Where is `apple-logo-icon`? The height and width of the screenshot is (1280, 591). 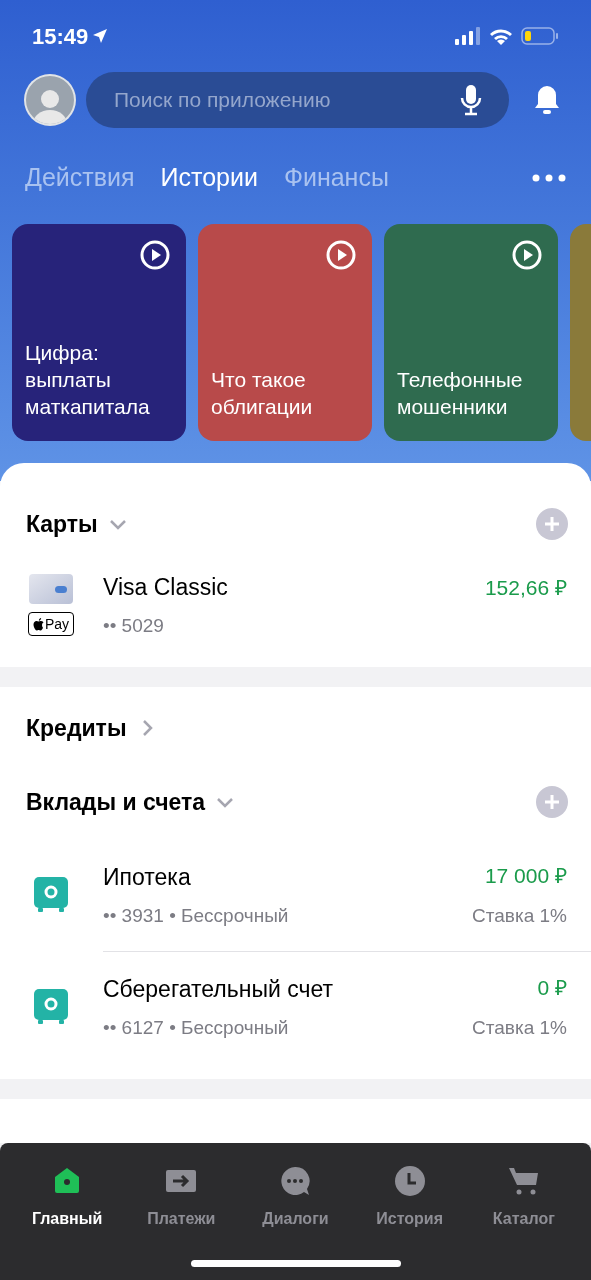
apple-logo-icon is located at coordinates (38, 624).